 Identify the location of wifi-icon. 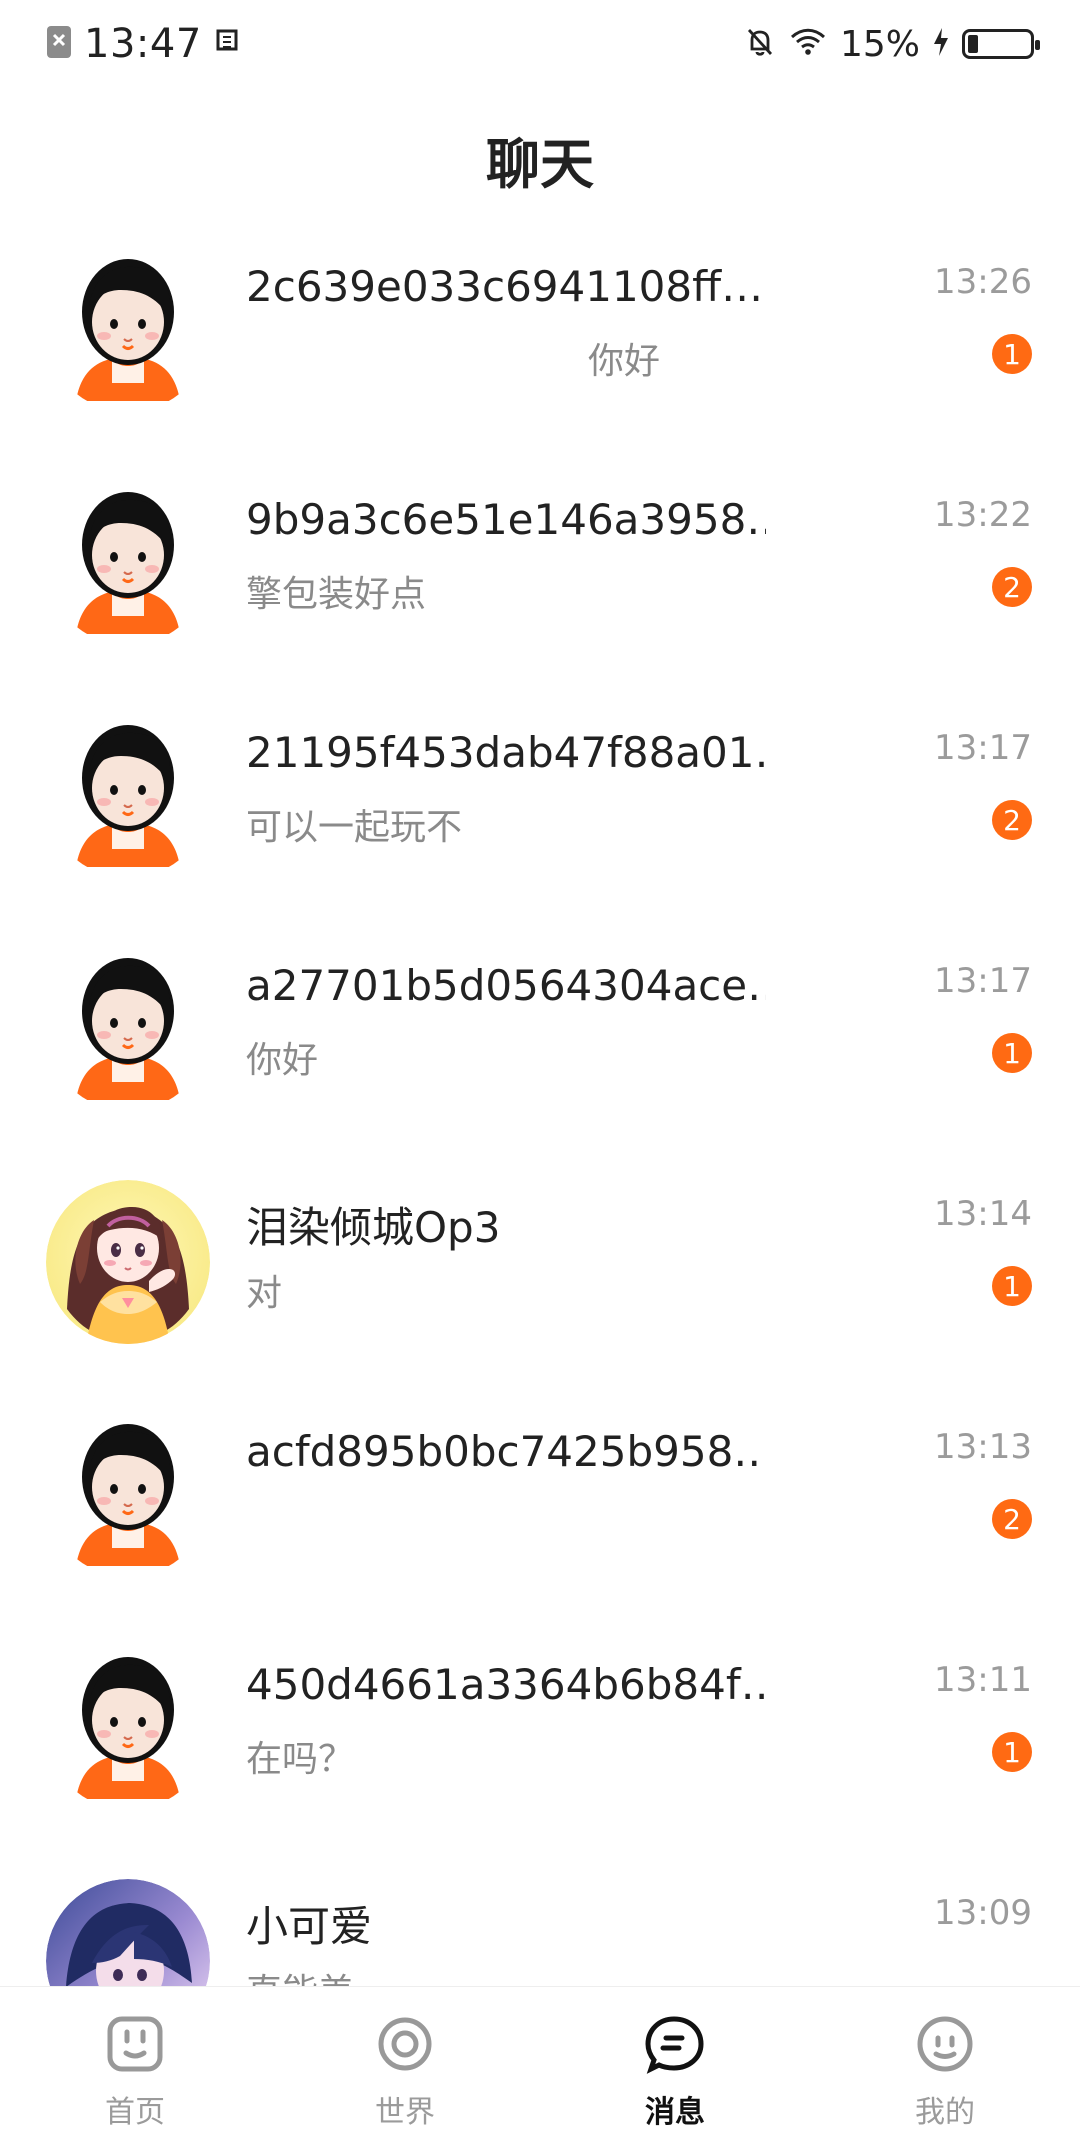
(808, 44).